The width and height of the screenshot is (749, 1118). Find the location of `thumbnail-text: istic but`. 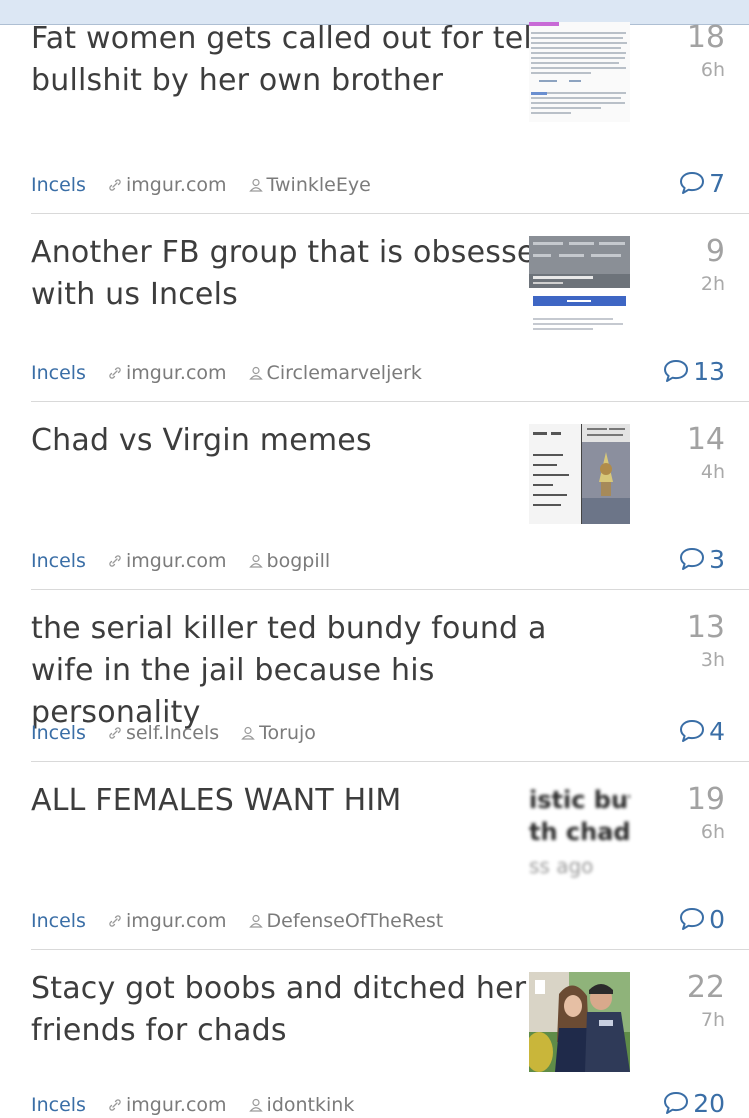

thumbnail-text: istic but is located at coordinates (579, 800).